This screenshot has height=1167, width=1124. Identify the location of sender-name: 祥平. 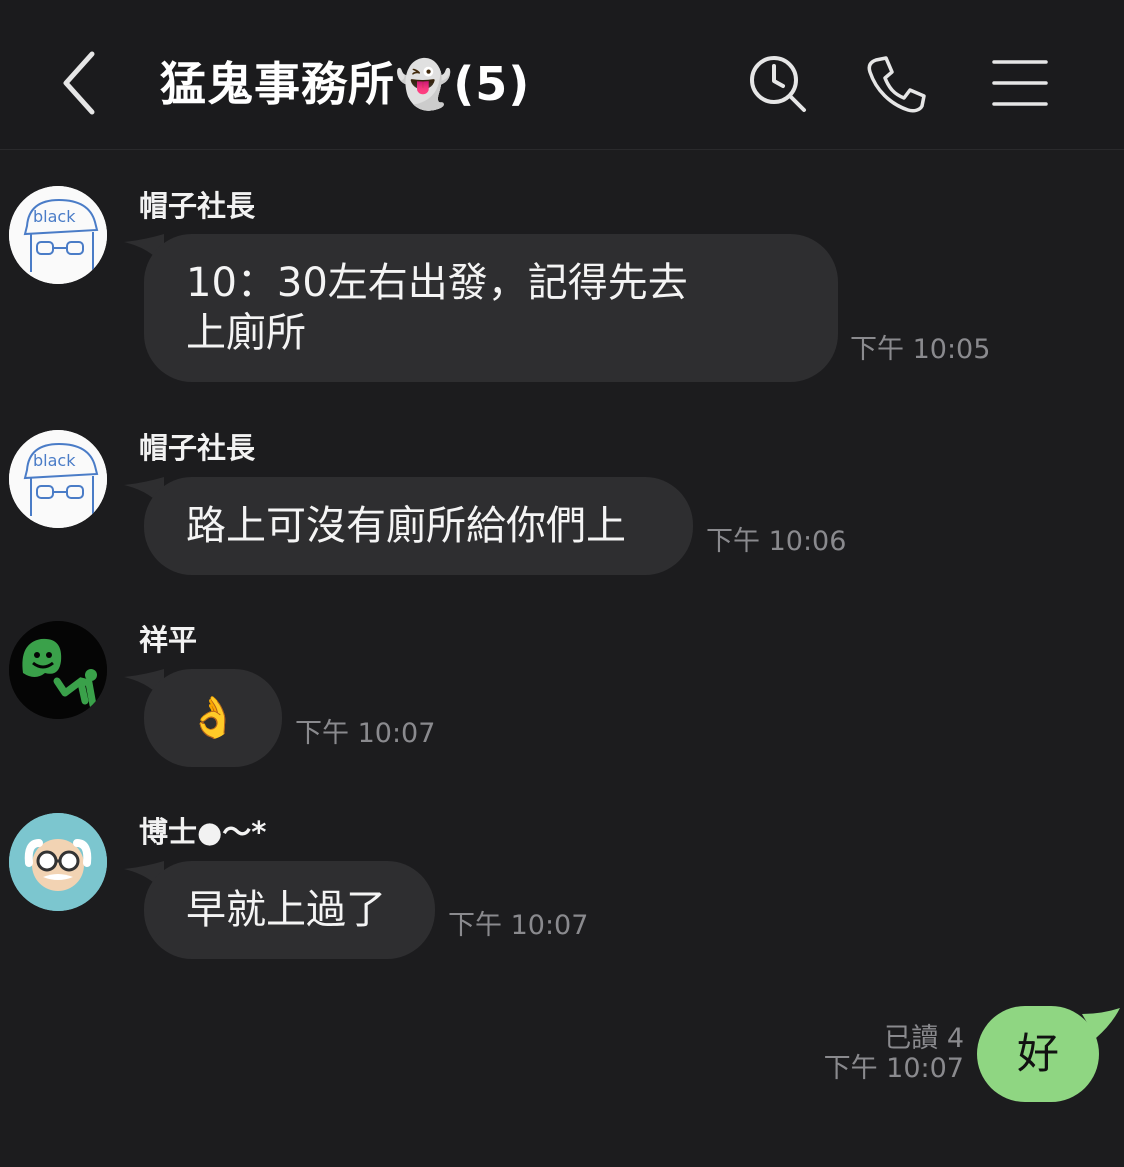
(168, 640).